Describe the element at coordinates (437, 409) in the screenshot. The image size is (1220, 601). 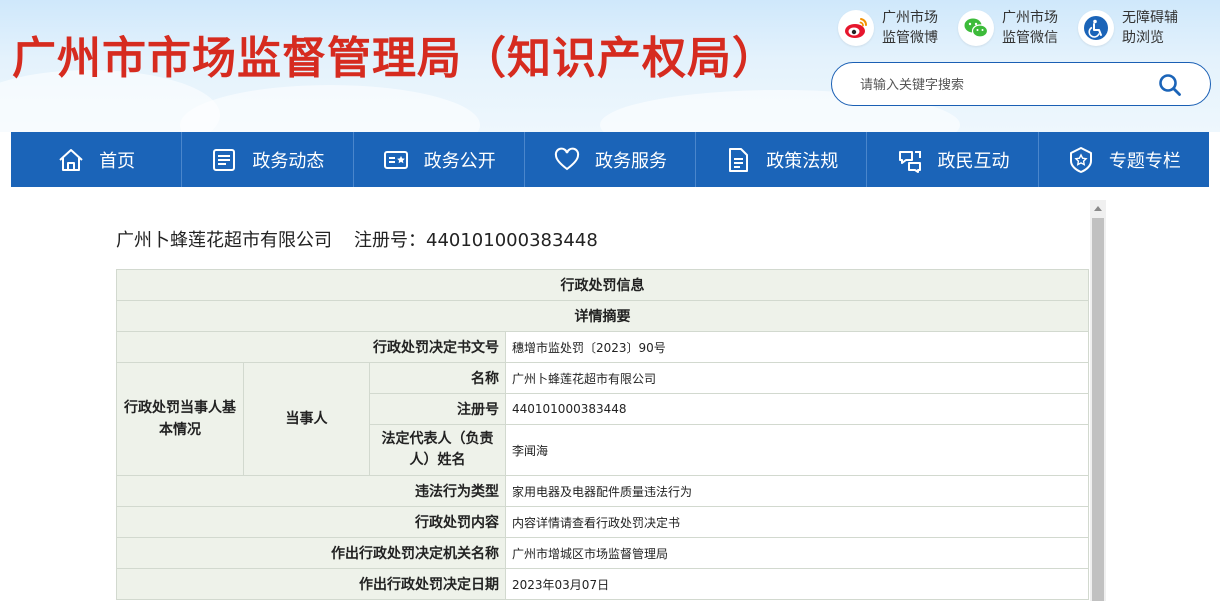
I see `party-reg-label: 注册号` at that location.